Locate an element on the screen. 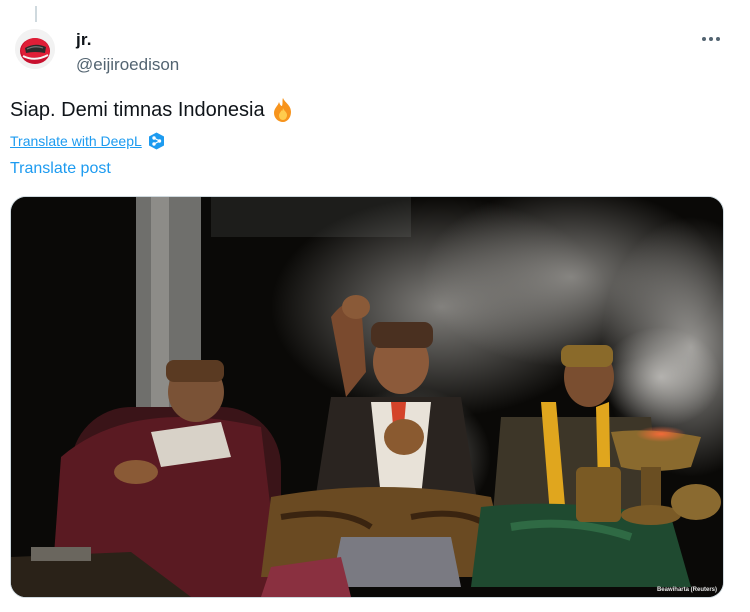 This screenshot has width=750, height=612. fire-icon is located at coordinates (283, 110).